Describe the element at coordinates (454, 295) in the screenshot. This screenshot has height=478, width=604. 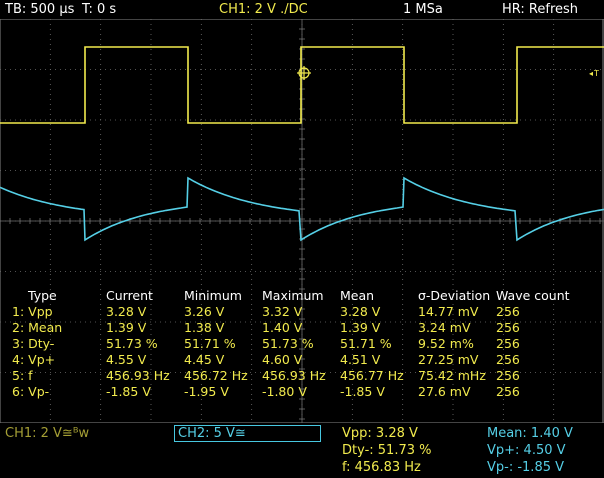
I see `col-sigma-header: σ-Deviation` at that location.